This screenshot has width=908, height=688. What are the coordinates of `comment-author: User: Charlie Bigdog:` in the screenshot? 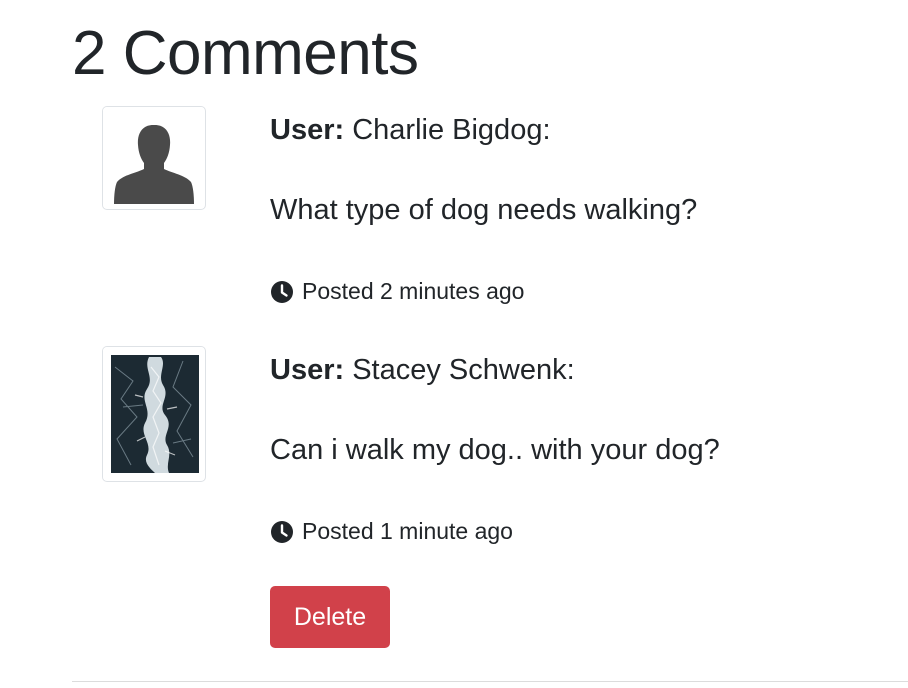 It's located at (410, 130).